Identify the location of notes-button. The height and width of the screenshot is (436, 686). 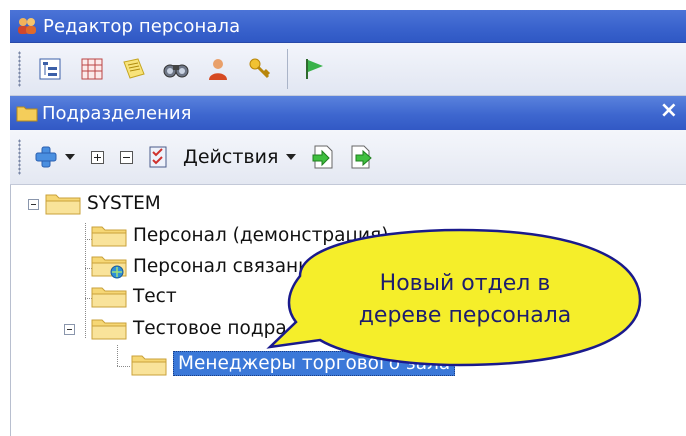
(134, 69).